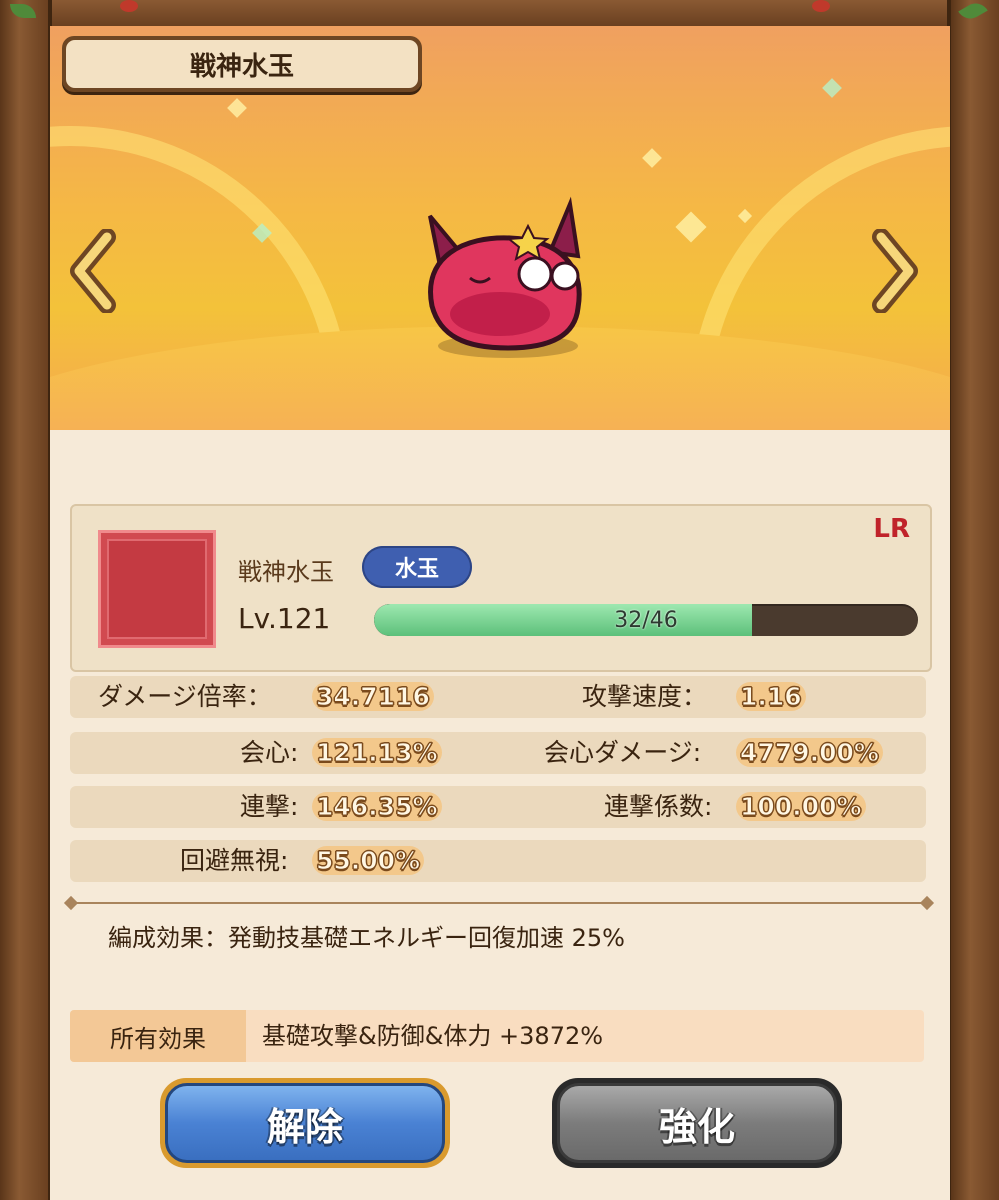  What do you see at coordinates (498, 861) in the screenshot?
I see `stat-row: 回避無視: 55.00%` at bounding box center [498, 861].